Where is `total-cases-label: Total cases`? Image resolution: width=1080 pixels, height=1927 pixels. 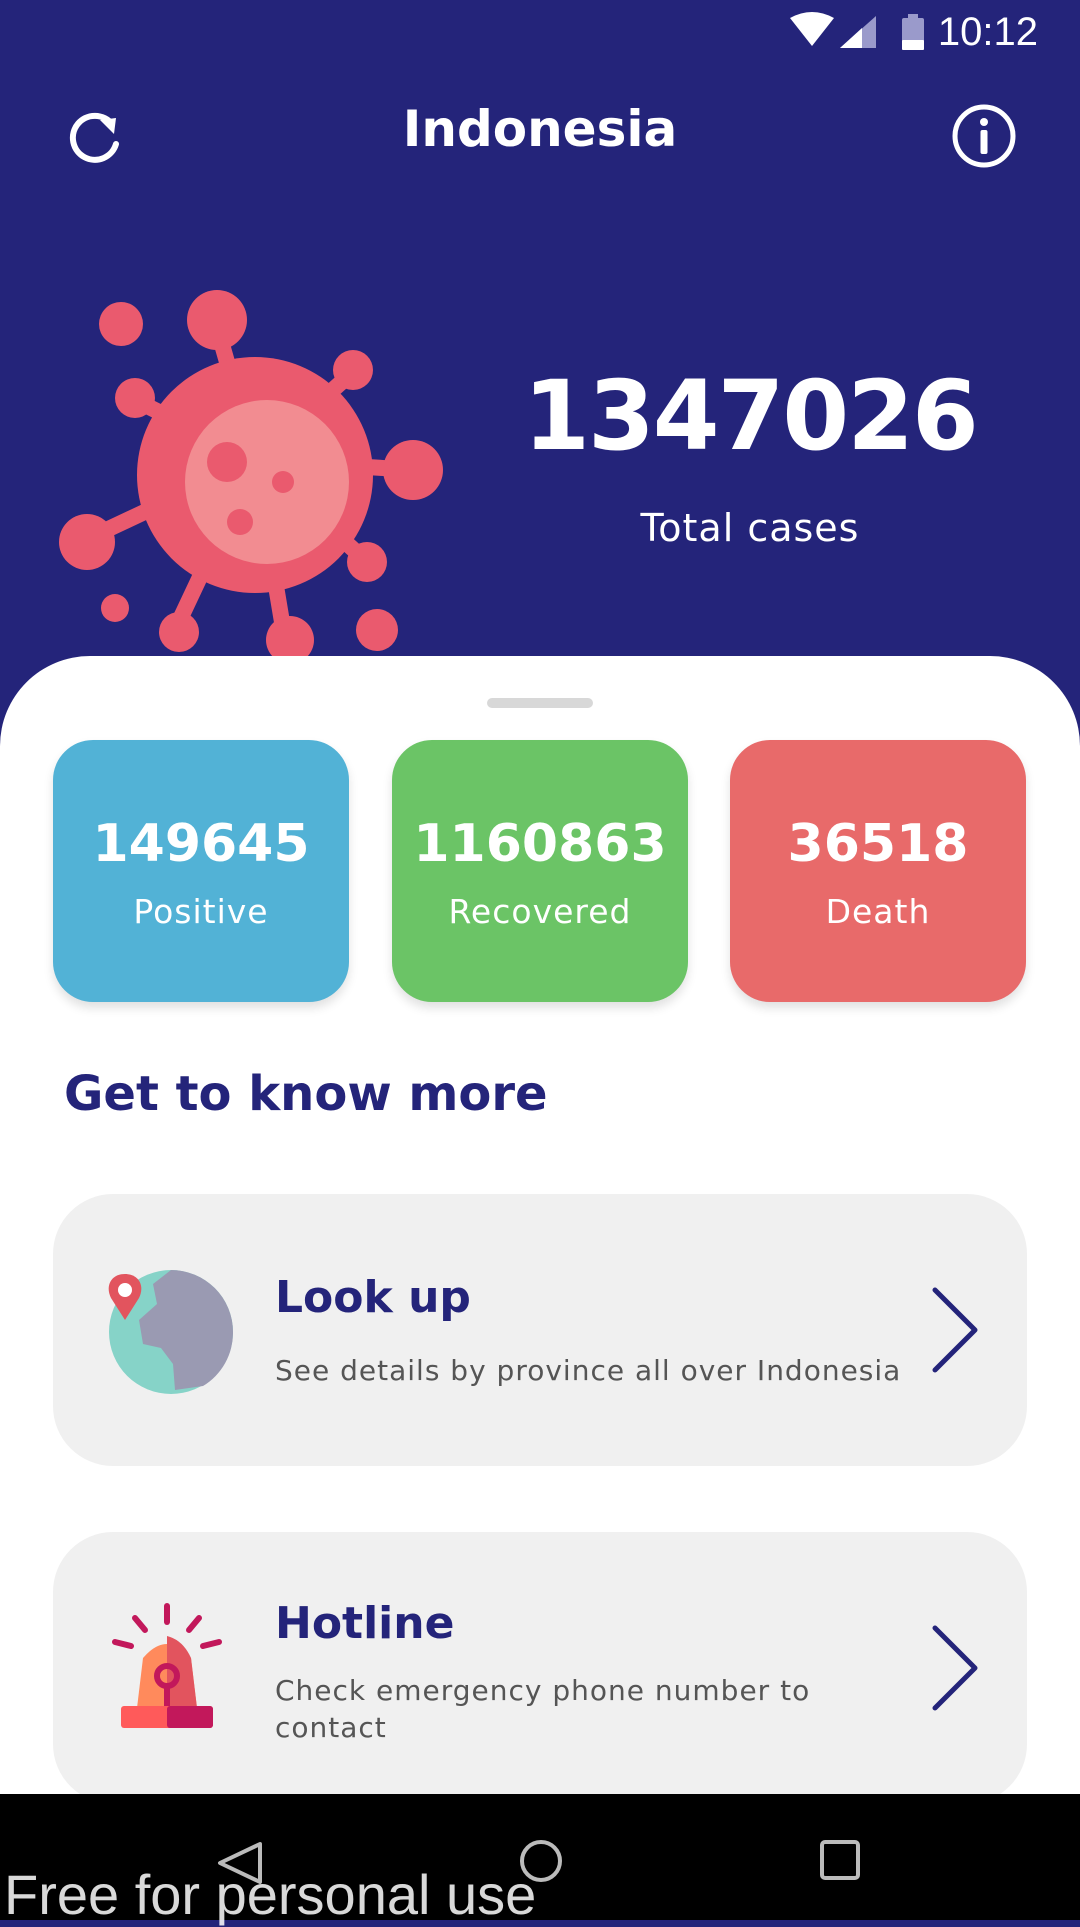 total-cases-label: Total cases is located at coordinates (750, 528).